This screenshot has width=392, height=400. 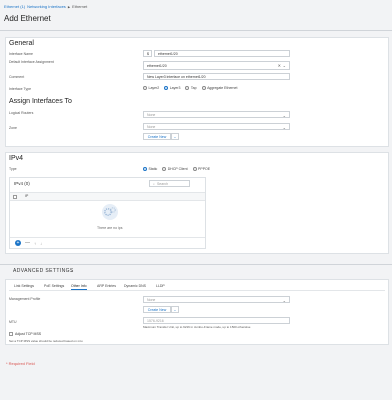 I want to click on default-assignment-select: ethernet1/20 ✕ ⌄, so click(x=216, y=65).